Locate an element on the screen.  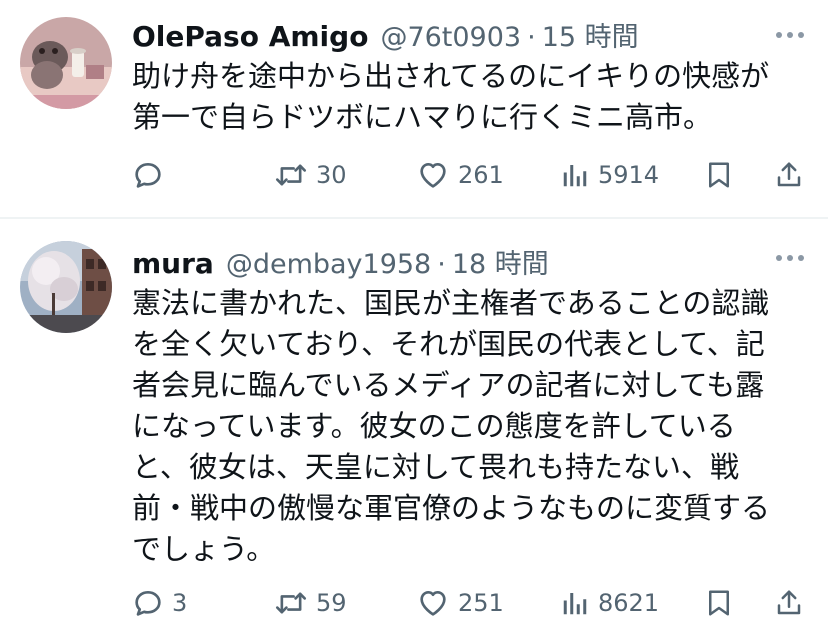
reply-button: 3 is located at coordinates (159, 603).